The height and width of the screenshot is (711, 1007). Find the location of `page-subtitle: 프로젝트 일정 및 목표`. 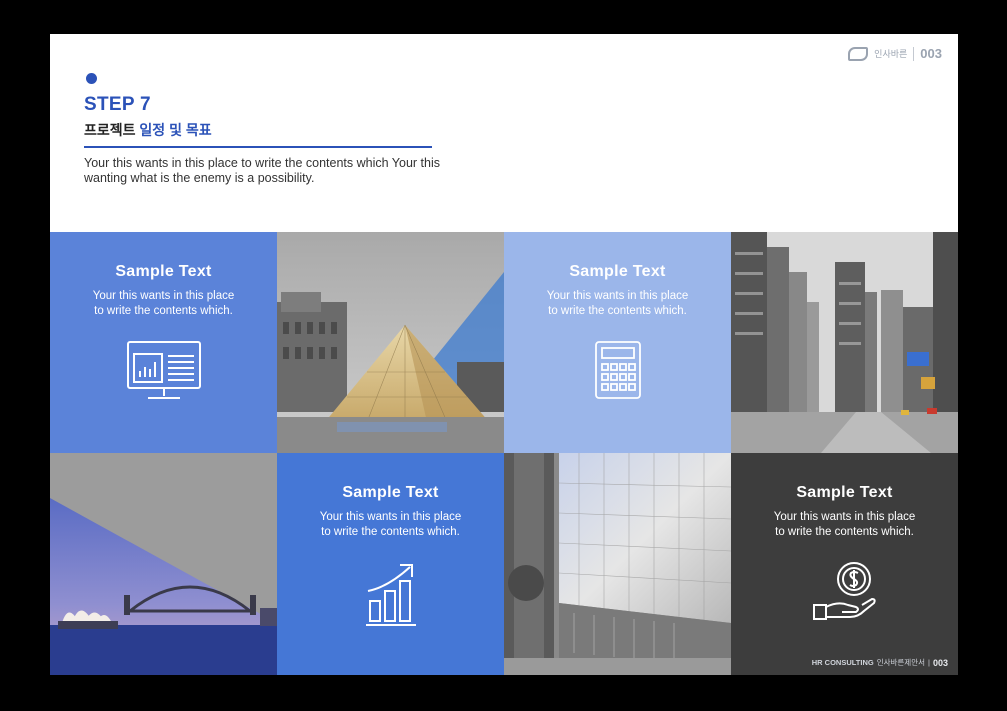

page-subtitle: 프로젝트 일정 및 목표 is located at coordinates (148, 130).